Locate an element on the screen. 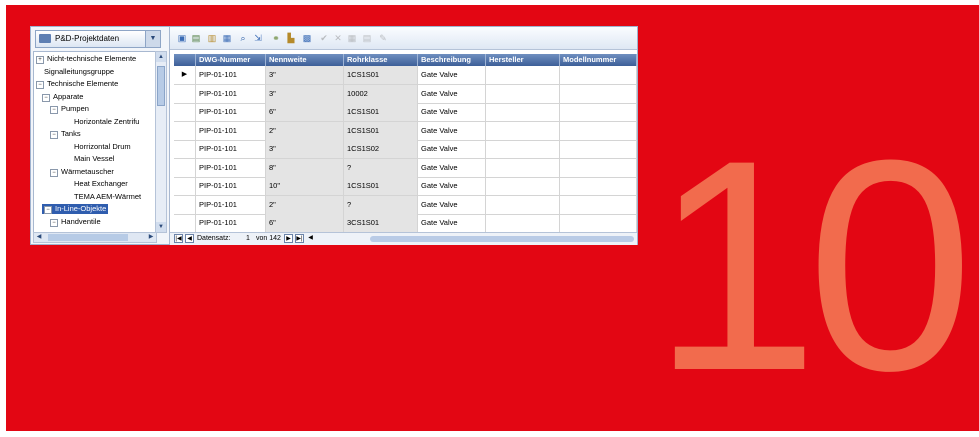 This screenshot has width=979, height=437. open-icon: ▣ is located at coordinates (182, 38).